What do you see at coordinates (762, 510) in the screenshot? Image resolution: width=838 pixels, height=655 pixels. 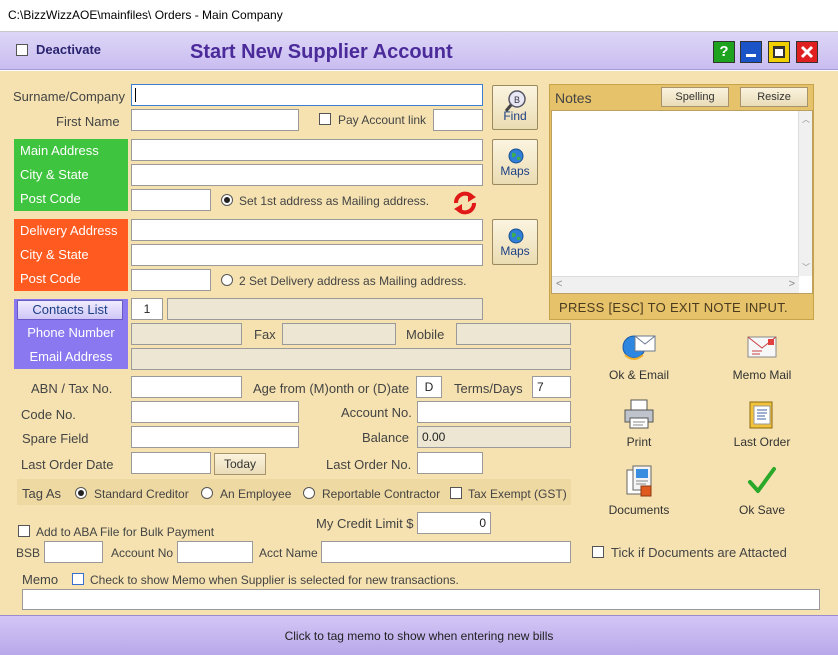 I see `ok-save-label: Ok Save` at bounding box center [762, 510].